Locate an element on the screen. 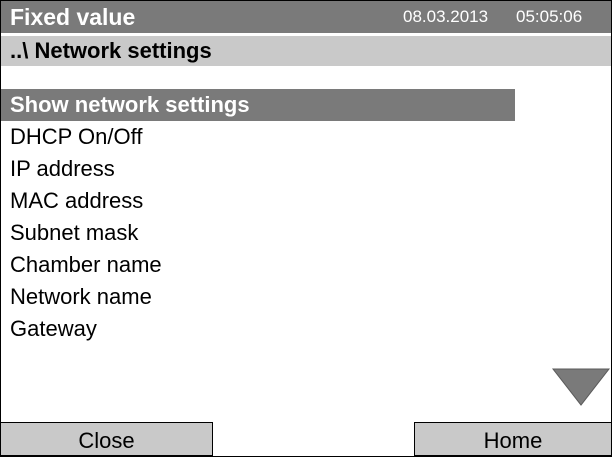 The height and width of the screenshot is (457, 612). triangle-down-icon is located at coordinates (581, 387).